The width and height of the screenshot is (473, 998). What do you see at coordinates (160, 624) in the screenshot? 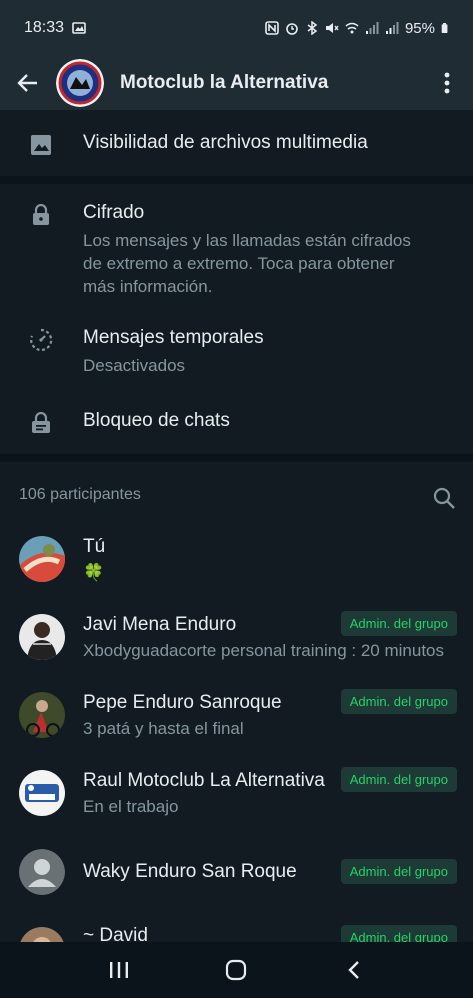
I see `participant-name: Javi Mena Enduro` at bounding box center [160, 624].